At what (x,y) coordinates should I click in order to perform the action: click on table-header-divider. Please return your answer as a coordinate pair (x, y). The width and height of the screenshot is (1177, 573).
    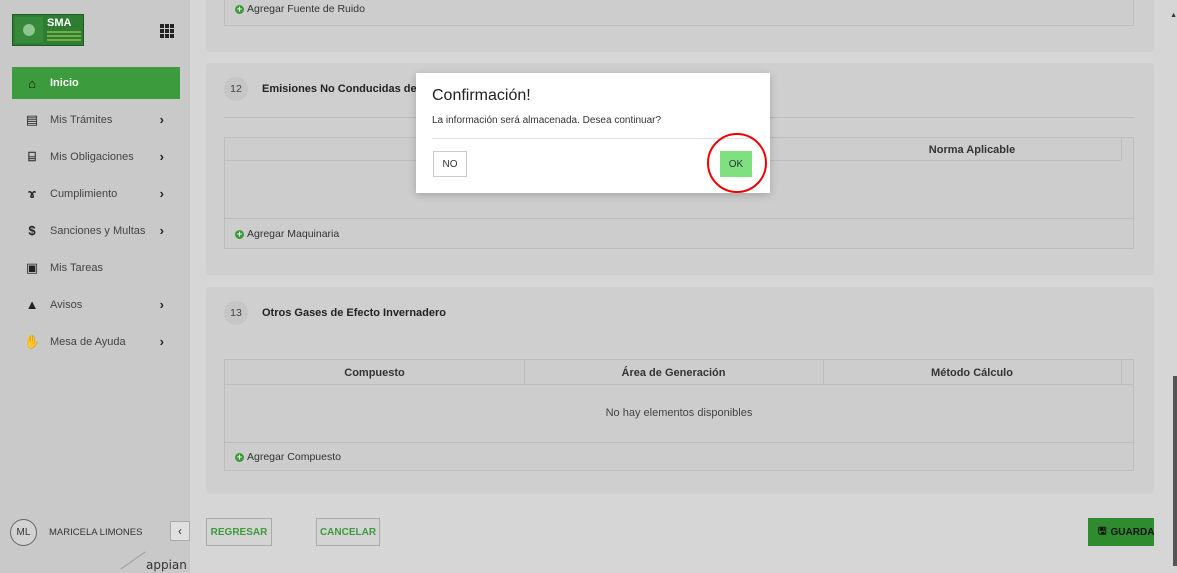
    Looking at the image, I should click on (679, 384).